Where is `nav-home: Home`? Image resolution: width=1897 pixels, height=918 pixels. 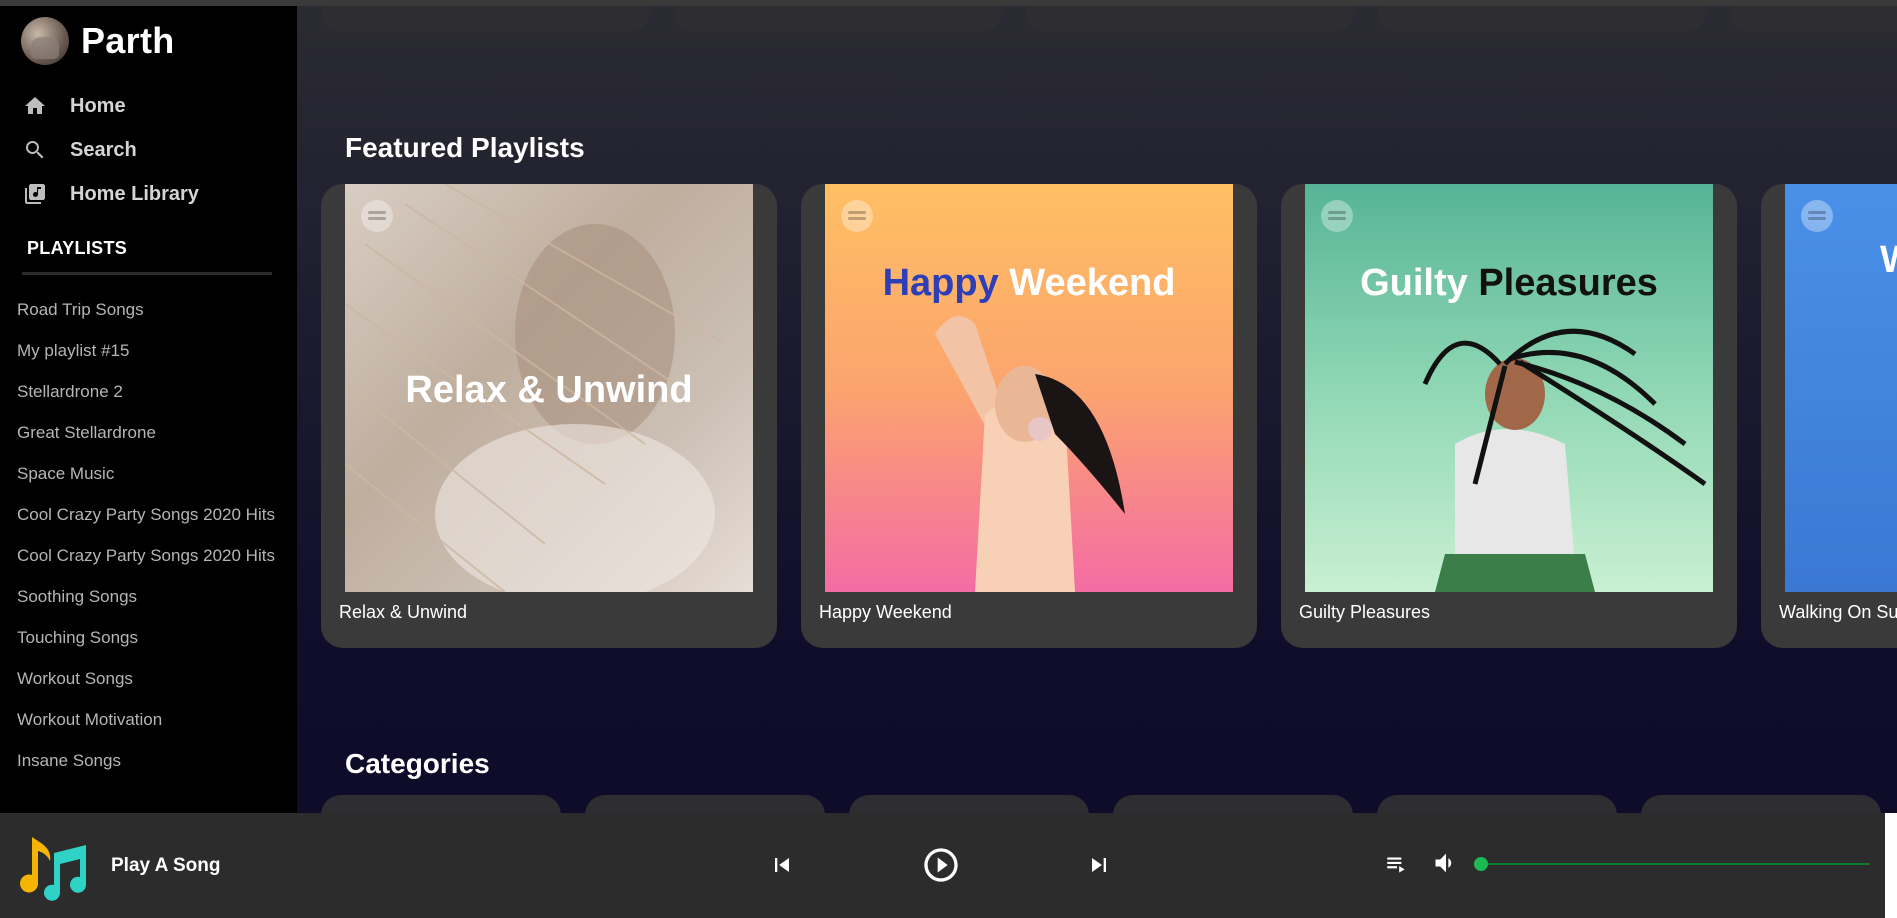
nav-home: Home is located at coordinates (110, 106).